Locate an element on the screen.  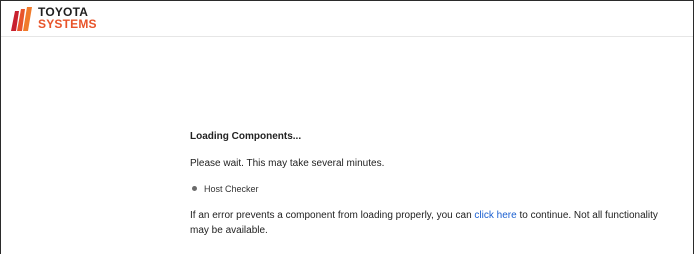
logo-text: TOYOTA SYSTEMS is located at coordinates (67, 18).